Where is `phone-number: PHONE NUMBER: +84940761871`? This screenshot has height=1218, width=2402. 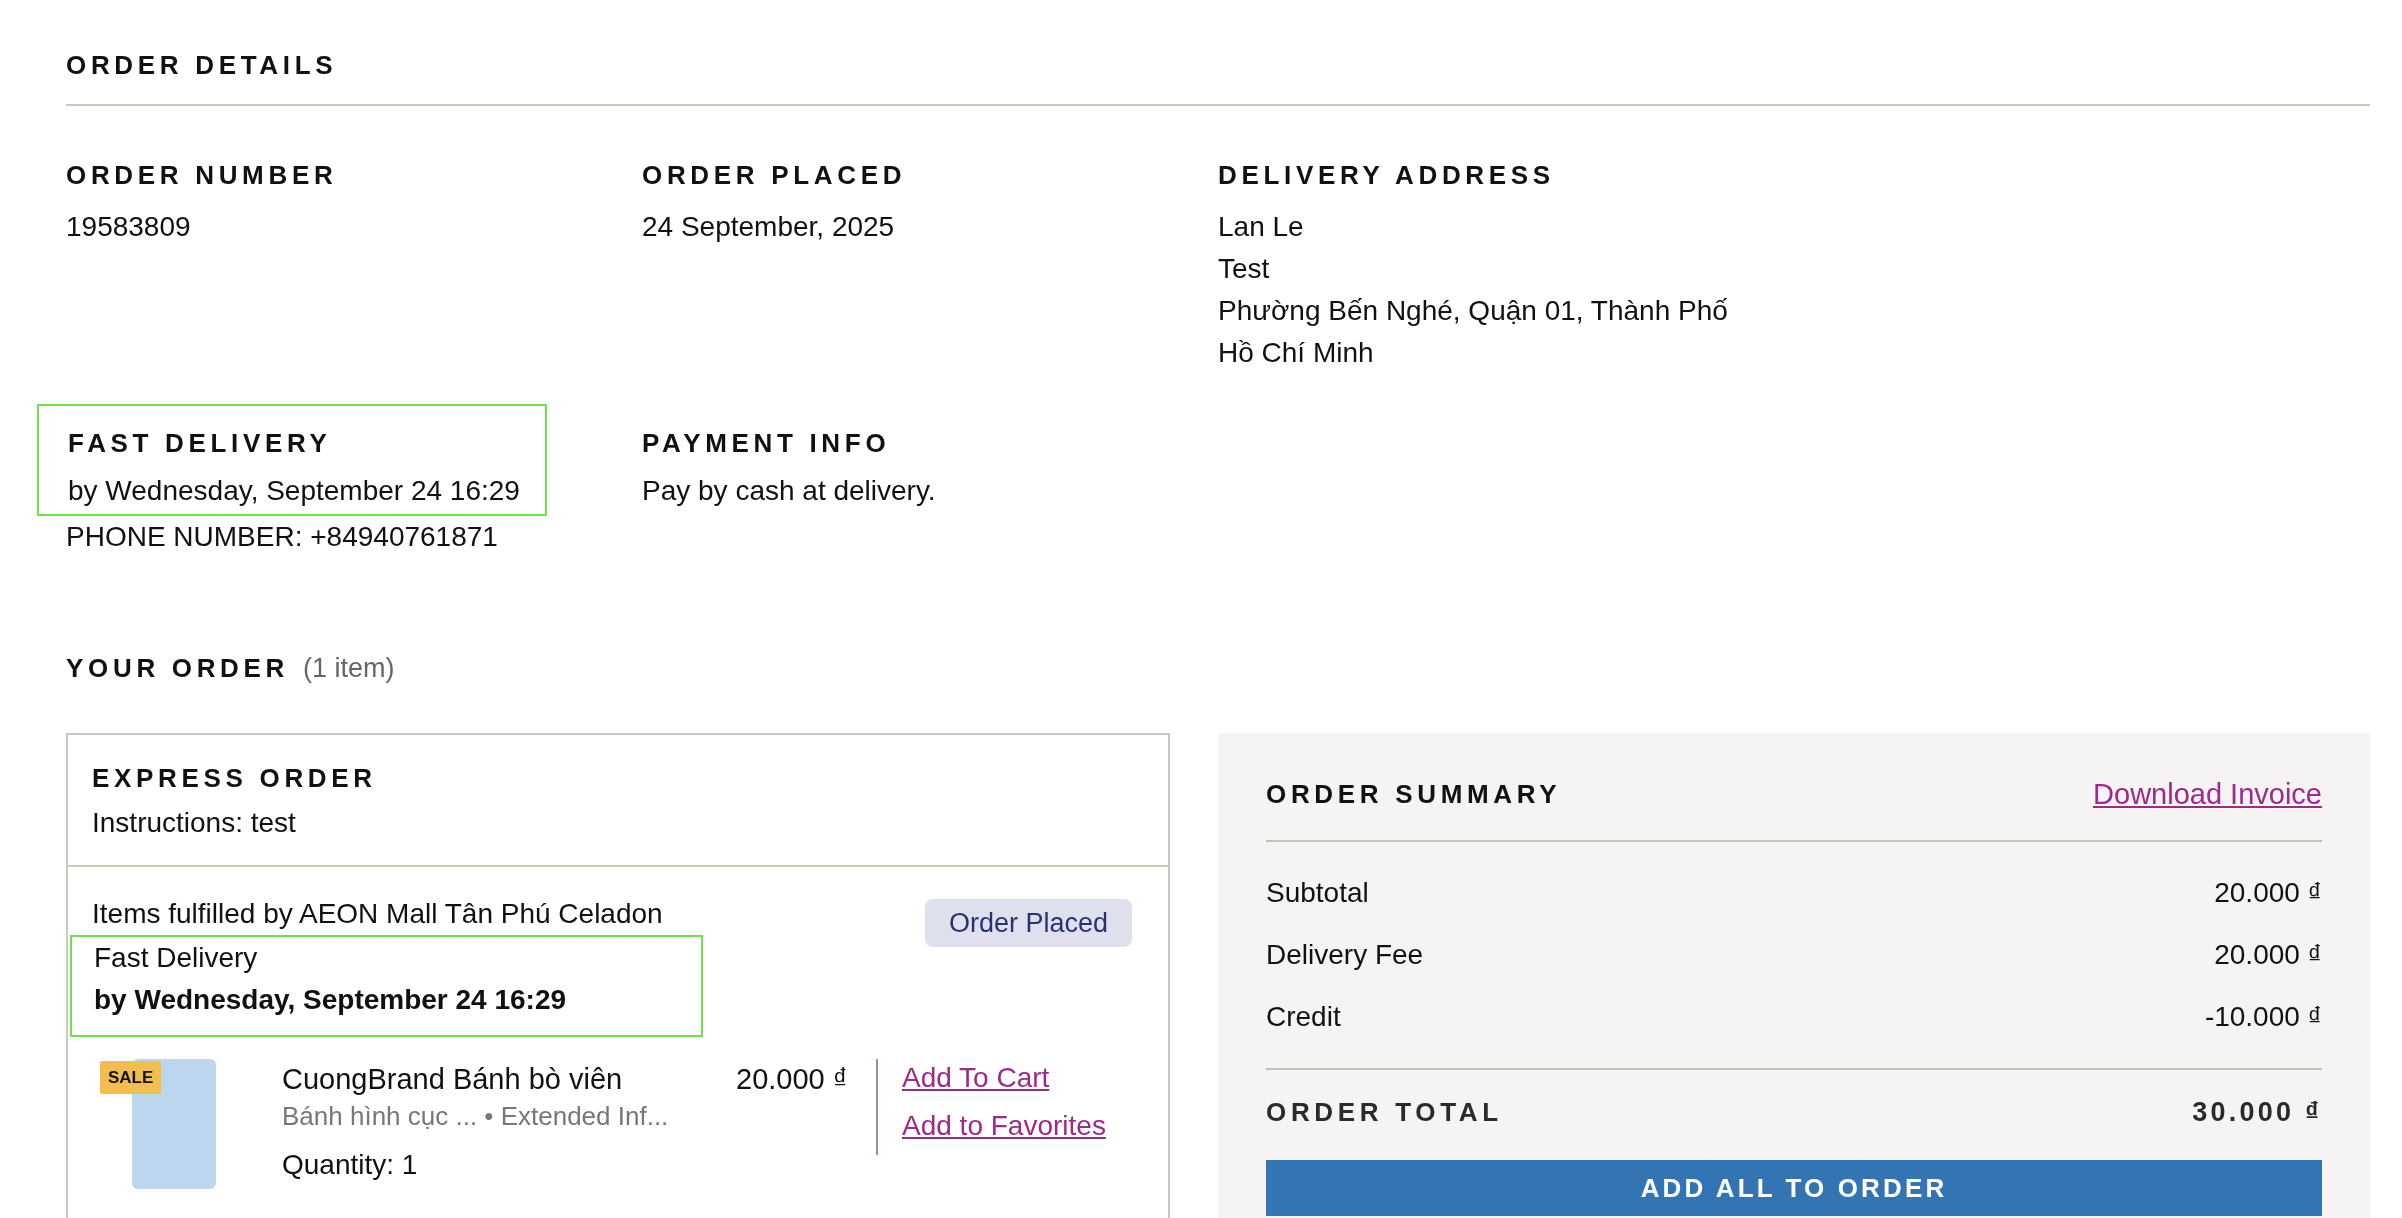
phone-number: PHONE NUMBER: +84940761871 is located at coordinates (282, 537).